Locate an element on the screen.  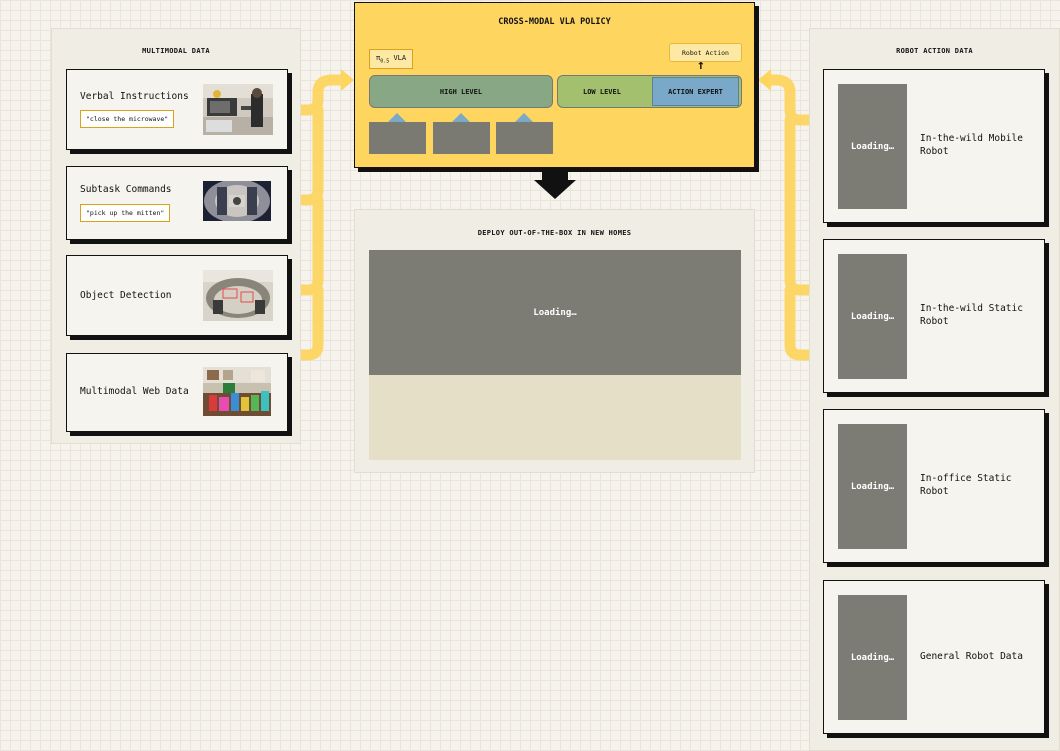
subtask-commands-quote: "pick up the mitten" is located at coordinates (125, 213).